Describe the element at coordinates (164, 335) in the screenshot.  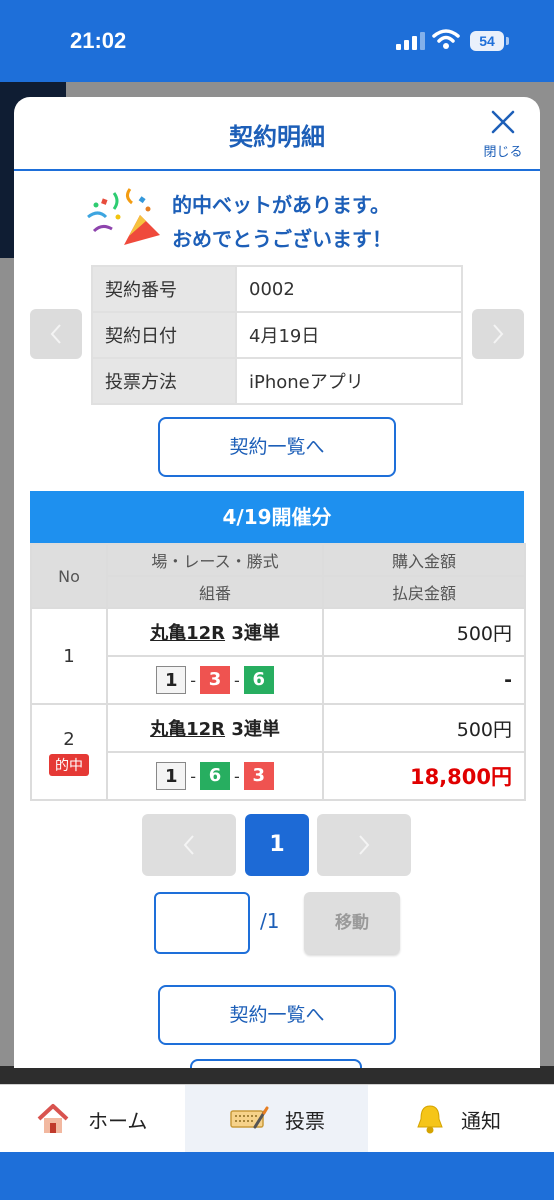
I see `contract-date-label: 契約日付` at that location.